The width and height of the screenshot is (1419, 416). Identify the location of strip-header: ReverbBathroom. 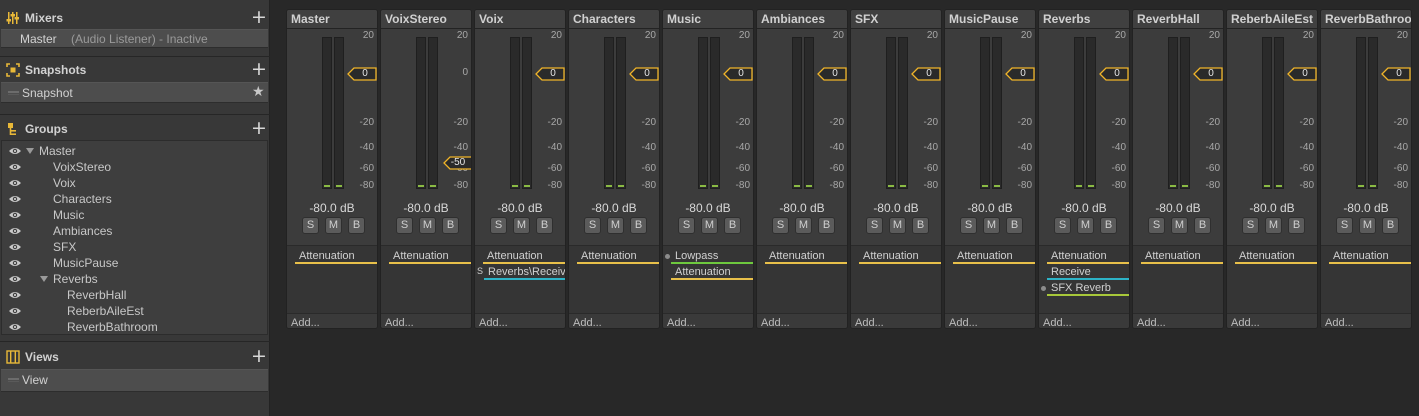
(1366, 19).